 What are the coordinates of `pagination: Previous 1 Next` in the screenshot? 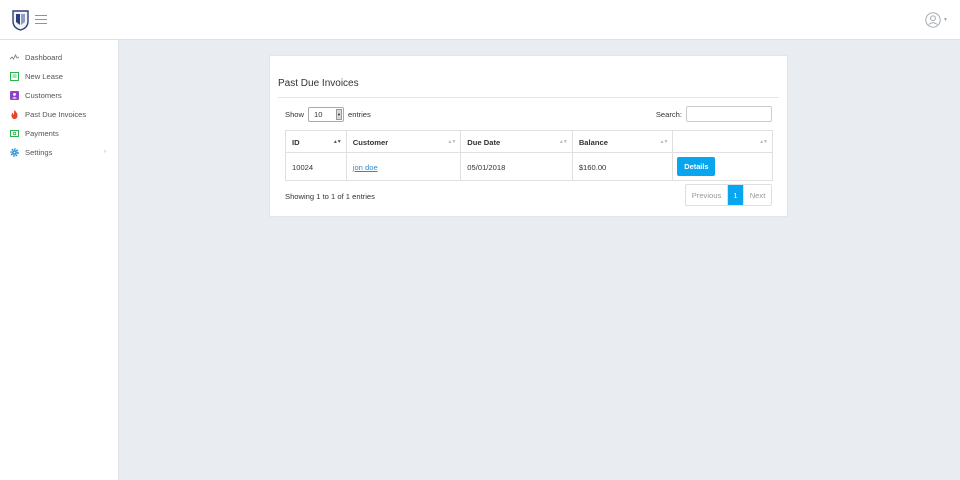 It's located at (728, 195).